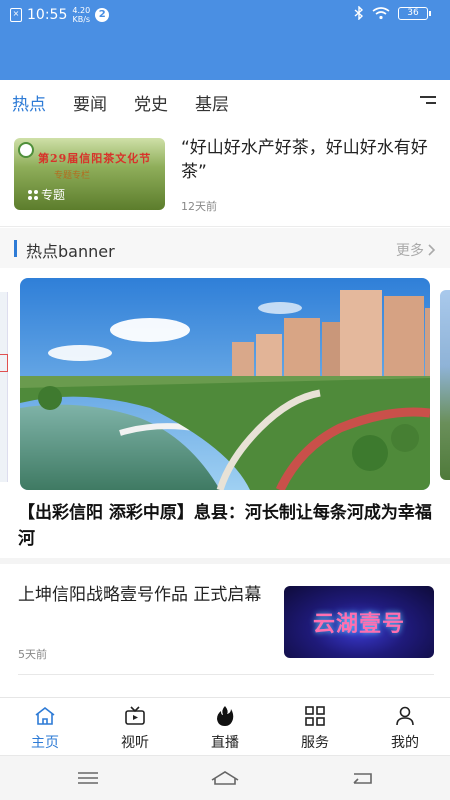  Describe the element at coordinates (46, 194) in the screenshot. I see `topic-tag: 专题` at that location.